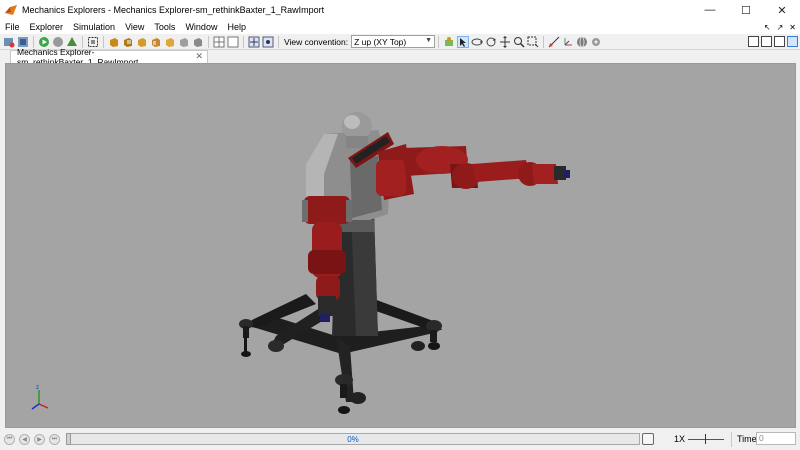 The width and height of the screenshot is (800, 450). What do you see at coordinates (519, 42) in the screenshot?
I see `zoom-icon` at bounding box center [519, 42].